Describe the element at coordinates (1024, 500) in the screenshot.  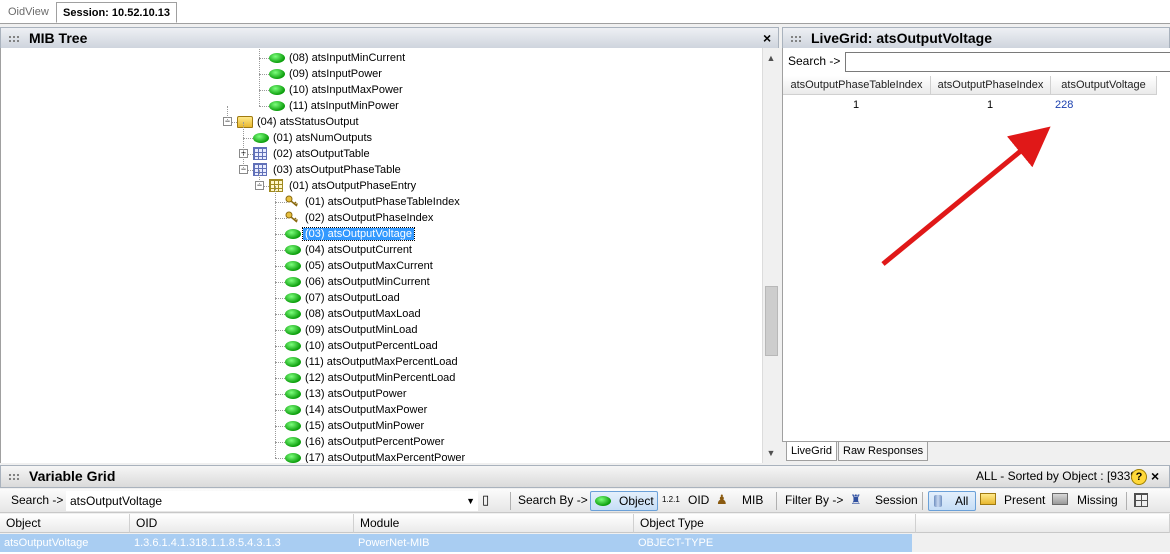
I see `filter-present-button: Present` at that location.